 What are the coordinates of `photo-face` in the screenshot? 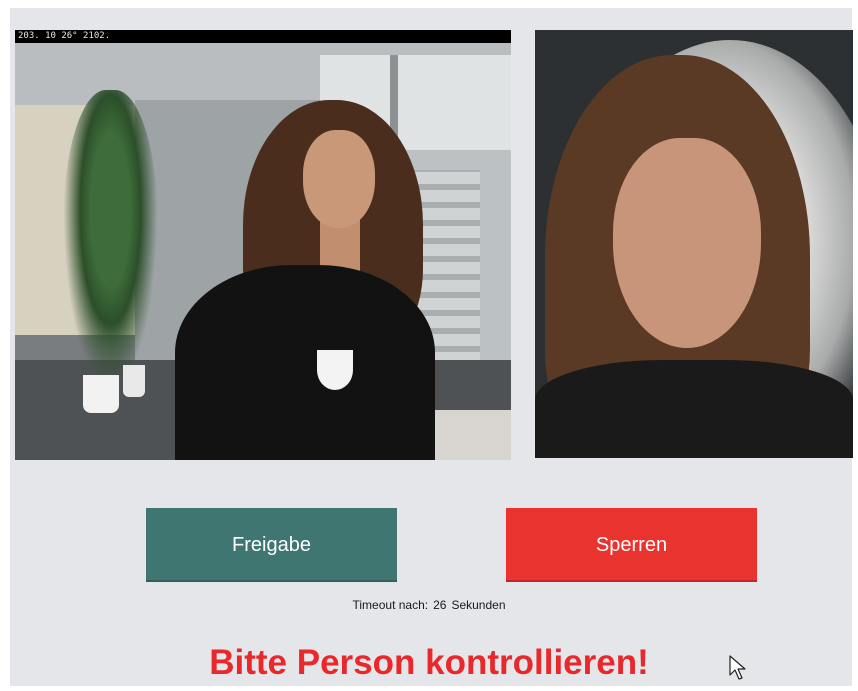 It's located at (687, 243).